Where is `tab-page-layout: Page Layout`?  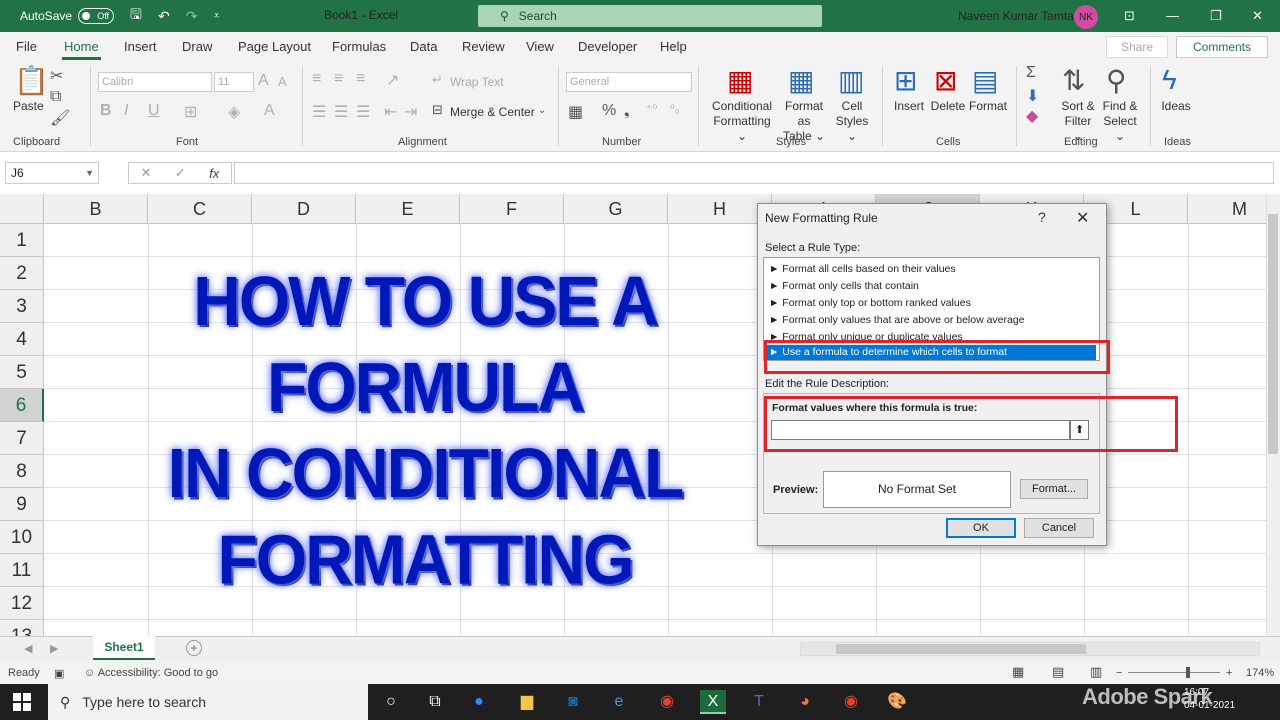
tab-page-layout: Page Layout is located at coordinates (274, 46).